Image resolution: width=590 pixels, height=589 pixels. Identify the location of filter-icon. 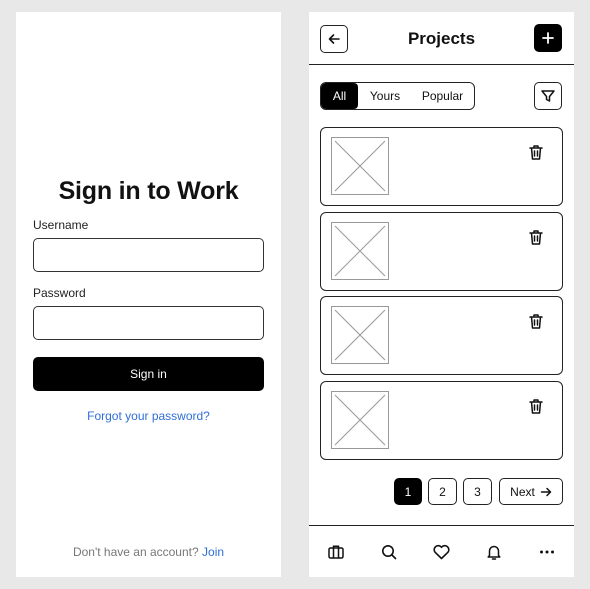
(548, 96).